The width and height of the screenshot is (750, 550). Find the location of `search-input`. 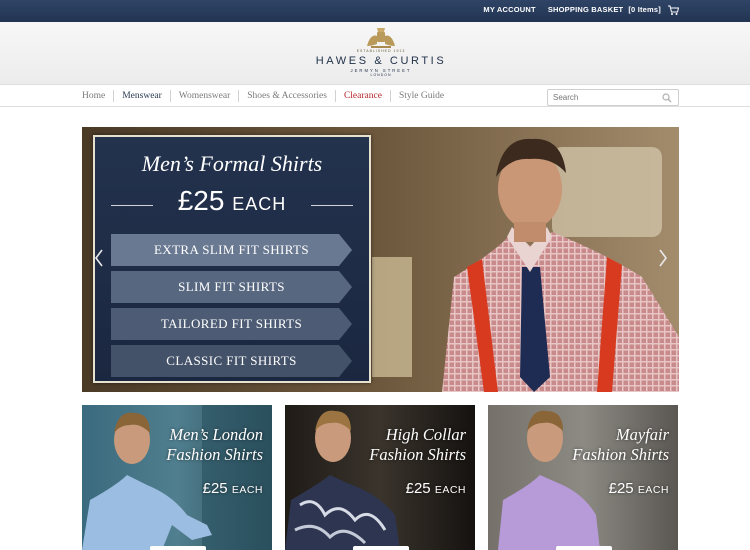

search-input is located at coordinates (605, 97).